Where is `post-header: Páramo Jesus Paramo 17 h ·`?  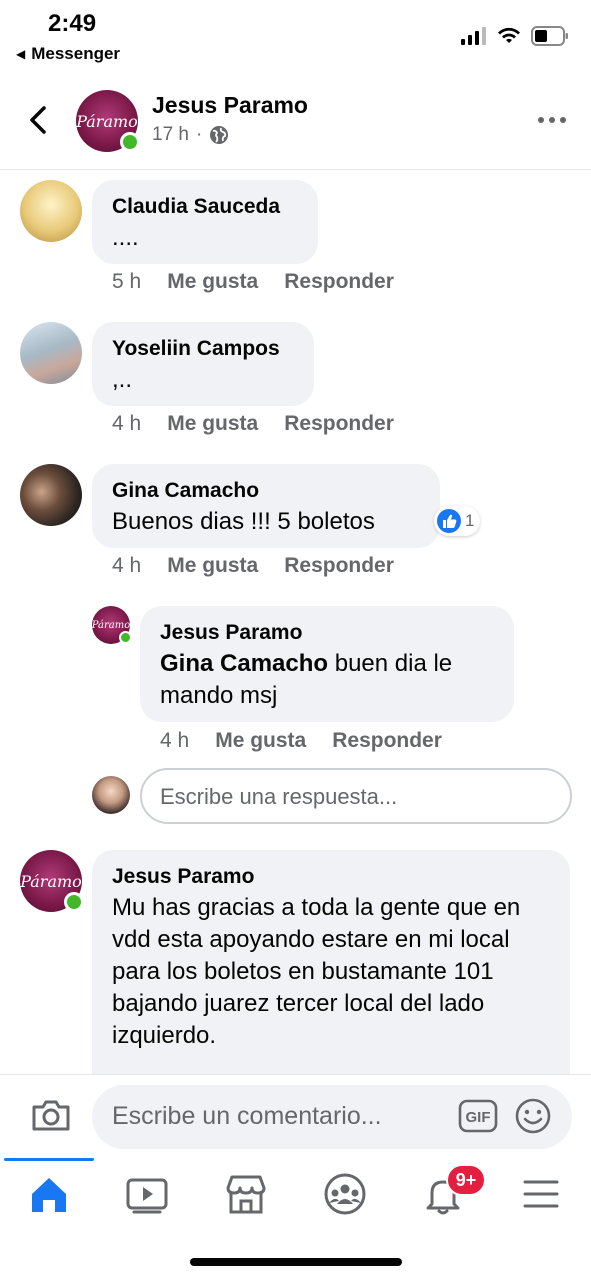 post-header: Páramo Jesus Paramo 17 h · is located at coordinates (295, 124).